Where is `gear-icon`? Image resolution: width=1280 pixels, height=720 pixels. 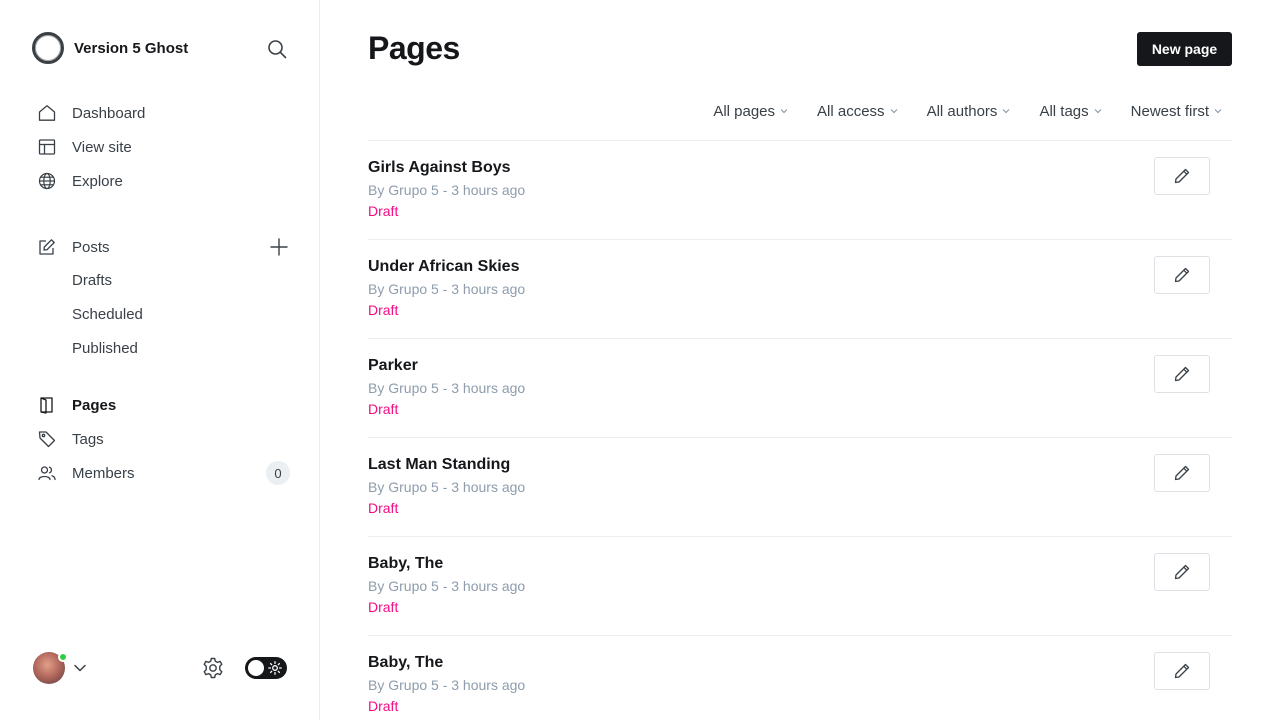
gear-icon is located at coordinates (213, 668).